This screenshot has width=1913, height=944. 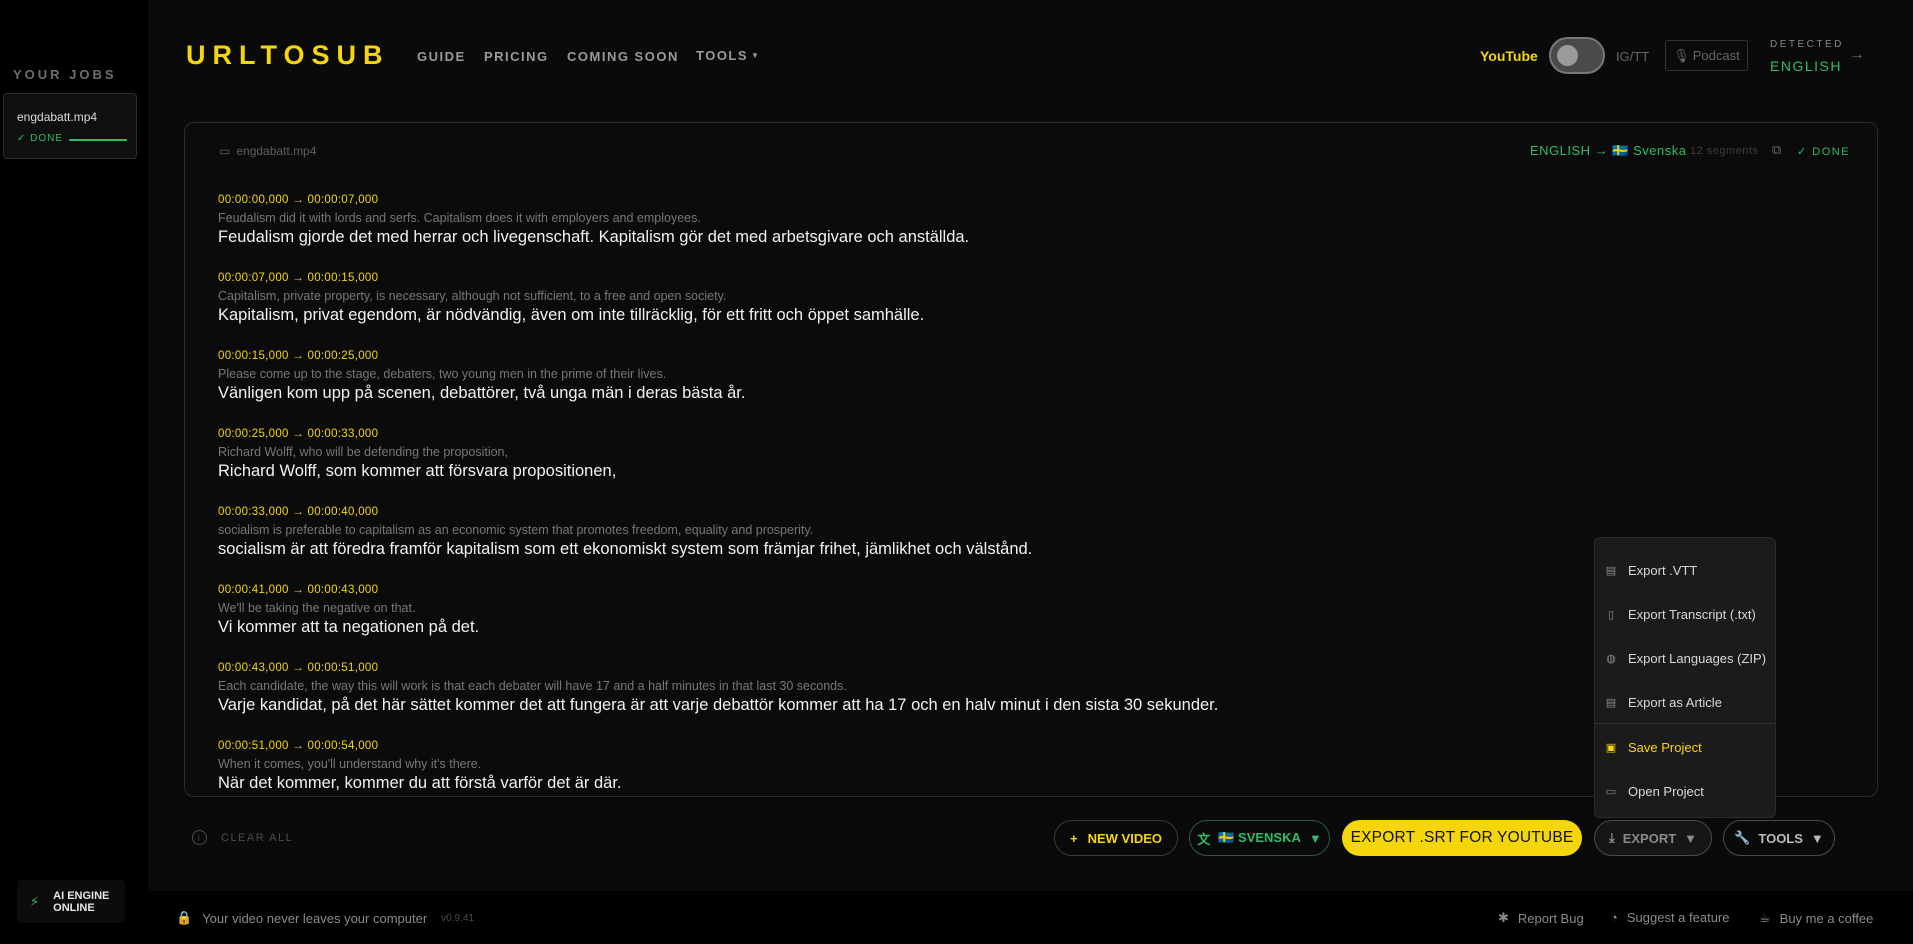 What do you see at coordinates (298, 278) in the screenshot?
I see `segment-time: 00:00:07,000 → 00:00:15,000` at bounding box center [298, 278].